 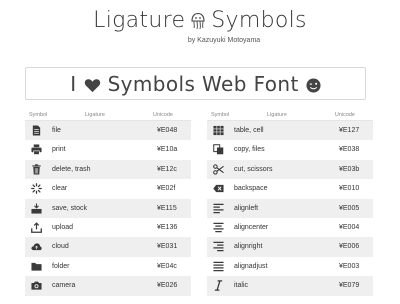 I want to click on unicode-cell: ¥E02f, so click(x=166, y=189).